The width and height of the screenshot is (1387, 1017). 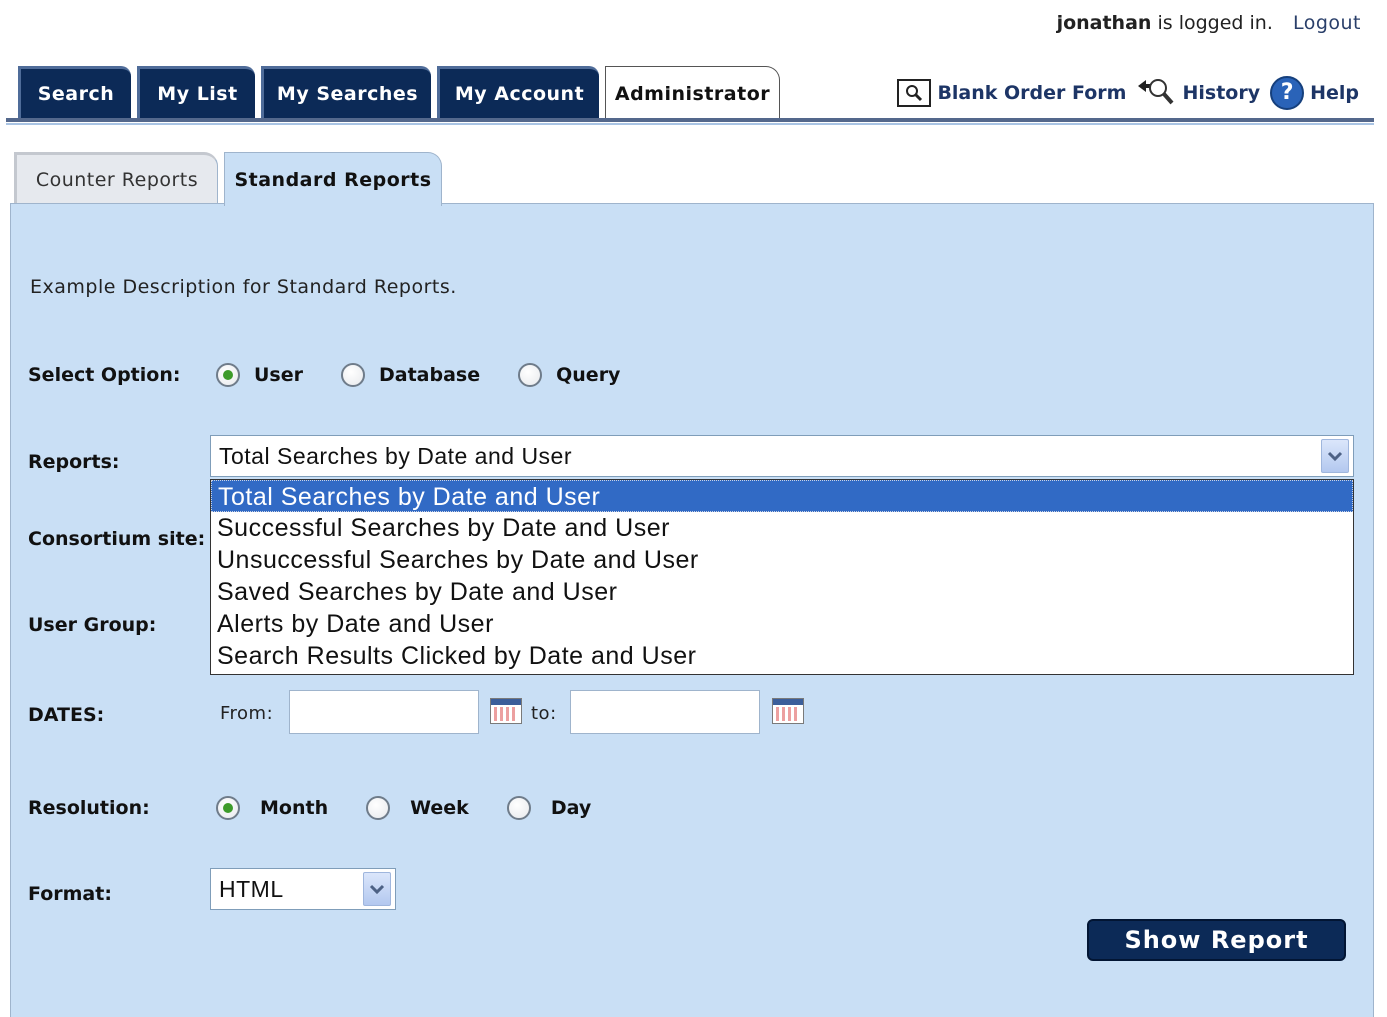 I want to click on history-link: History, so click(x=1198, y=92).